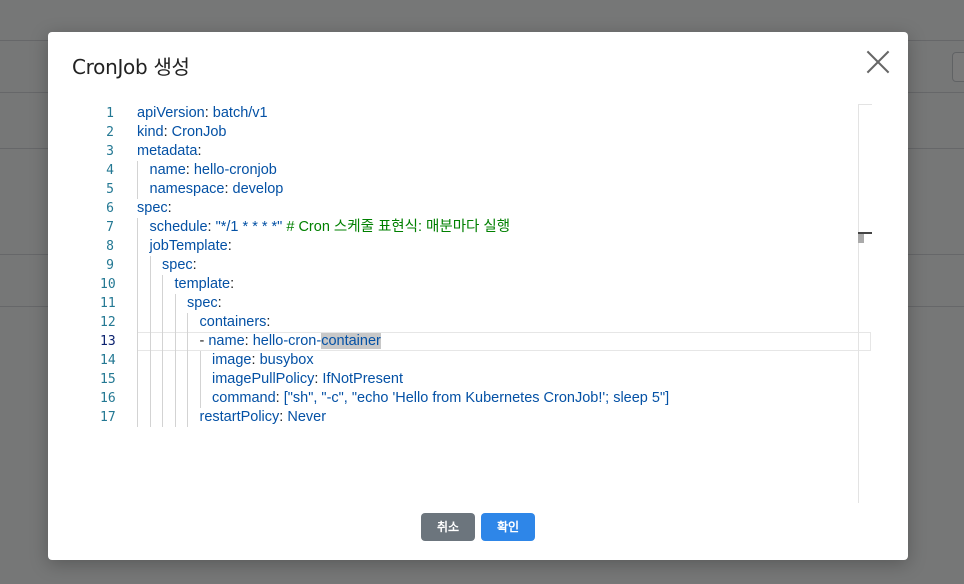  I want to click on code-line: imagePullPolicy: IfNotPresent, so click(504, 379).